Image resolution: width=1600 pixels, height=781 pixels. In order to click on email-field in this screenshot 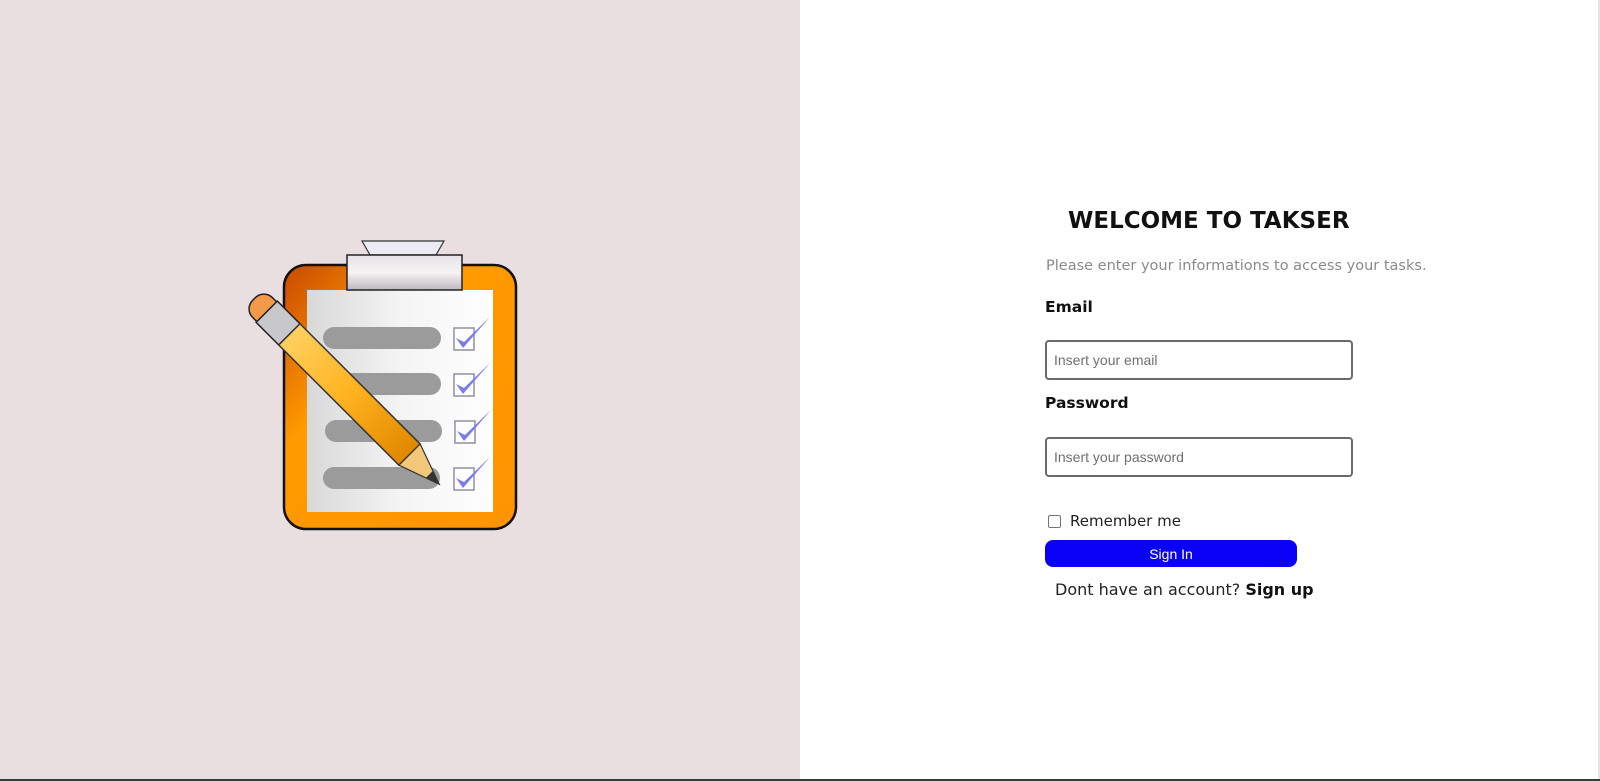, I will do `click(1199, 360)`.